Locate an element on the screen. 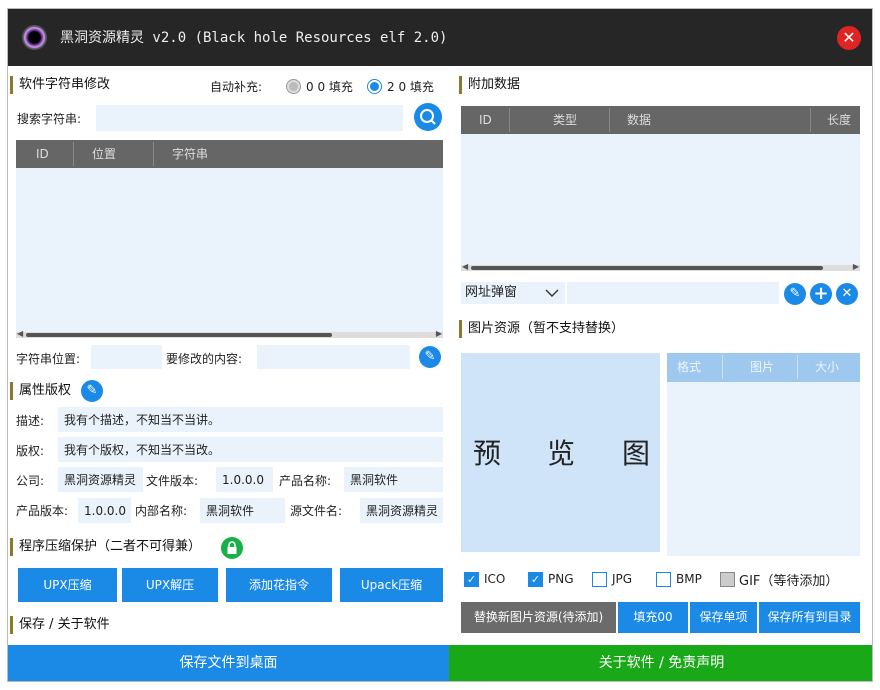  compress-section-title: 程序压缩保护（二者不可得兼） is located at coordinates (105, 547).